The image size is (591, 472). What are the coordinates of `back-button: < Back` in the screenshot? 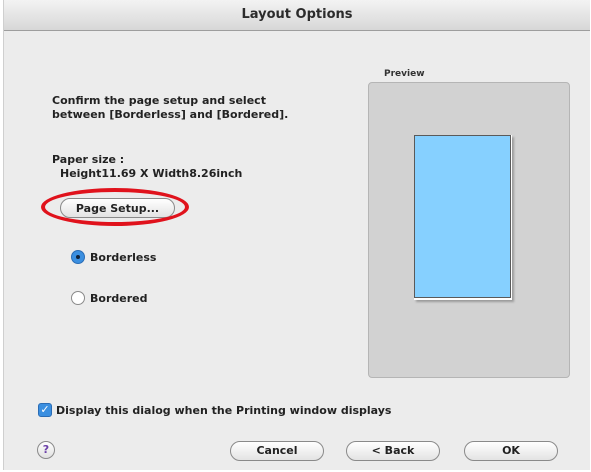 It's located at (393, 451).